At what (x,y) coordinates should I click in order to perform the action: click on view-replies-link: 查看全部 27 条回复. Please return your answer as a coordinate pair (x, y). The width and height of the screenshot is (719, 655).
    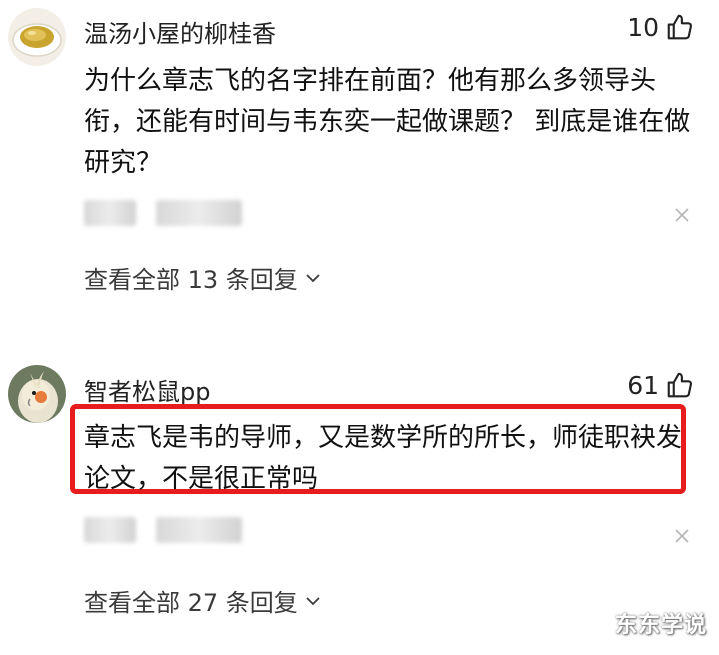
    Looking at the image, I should click on (203, 600).